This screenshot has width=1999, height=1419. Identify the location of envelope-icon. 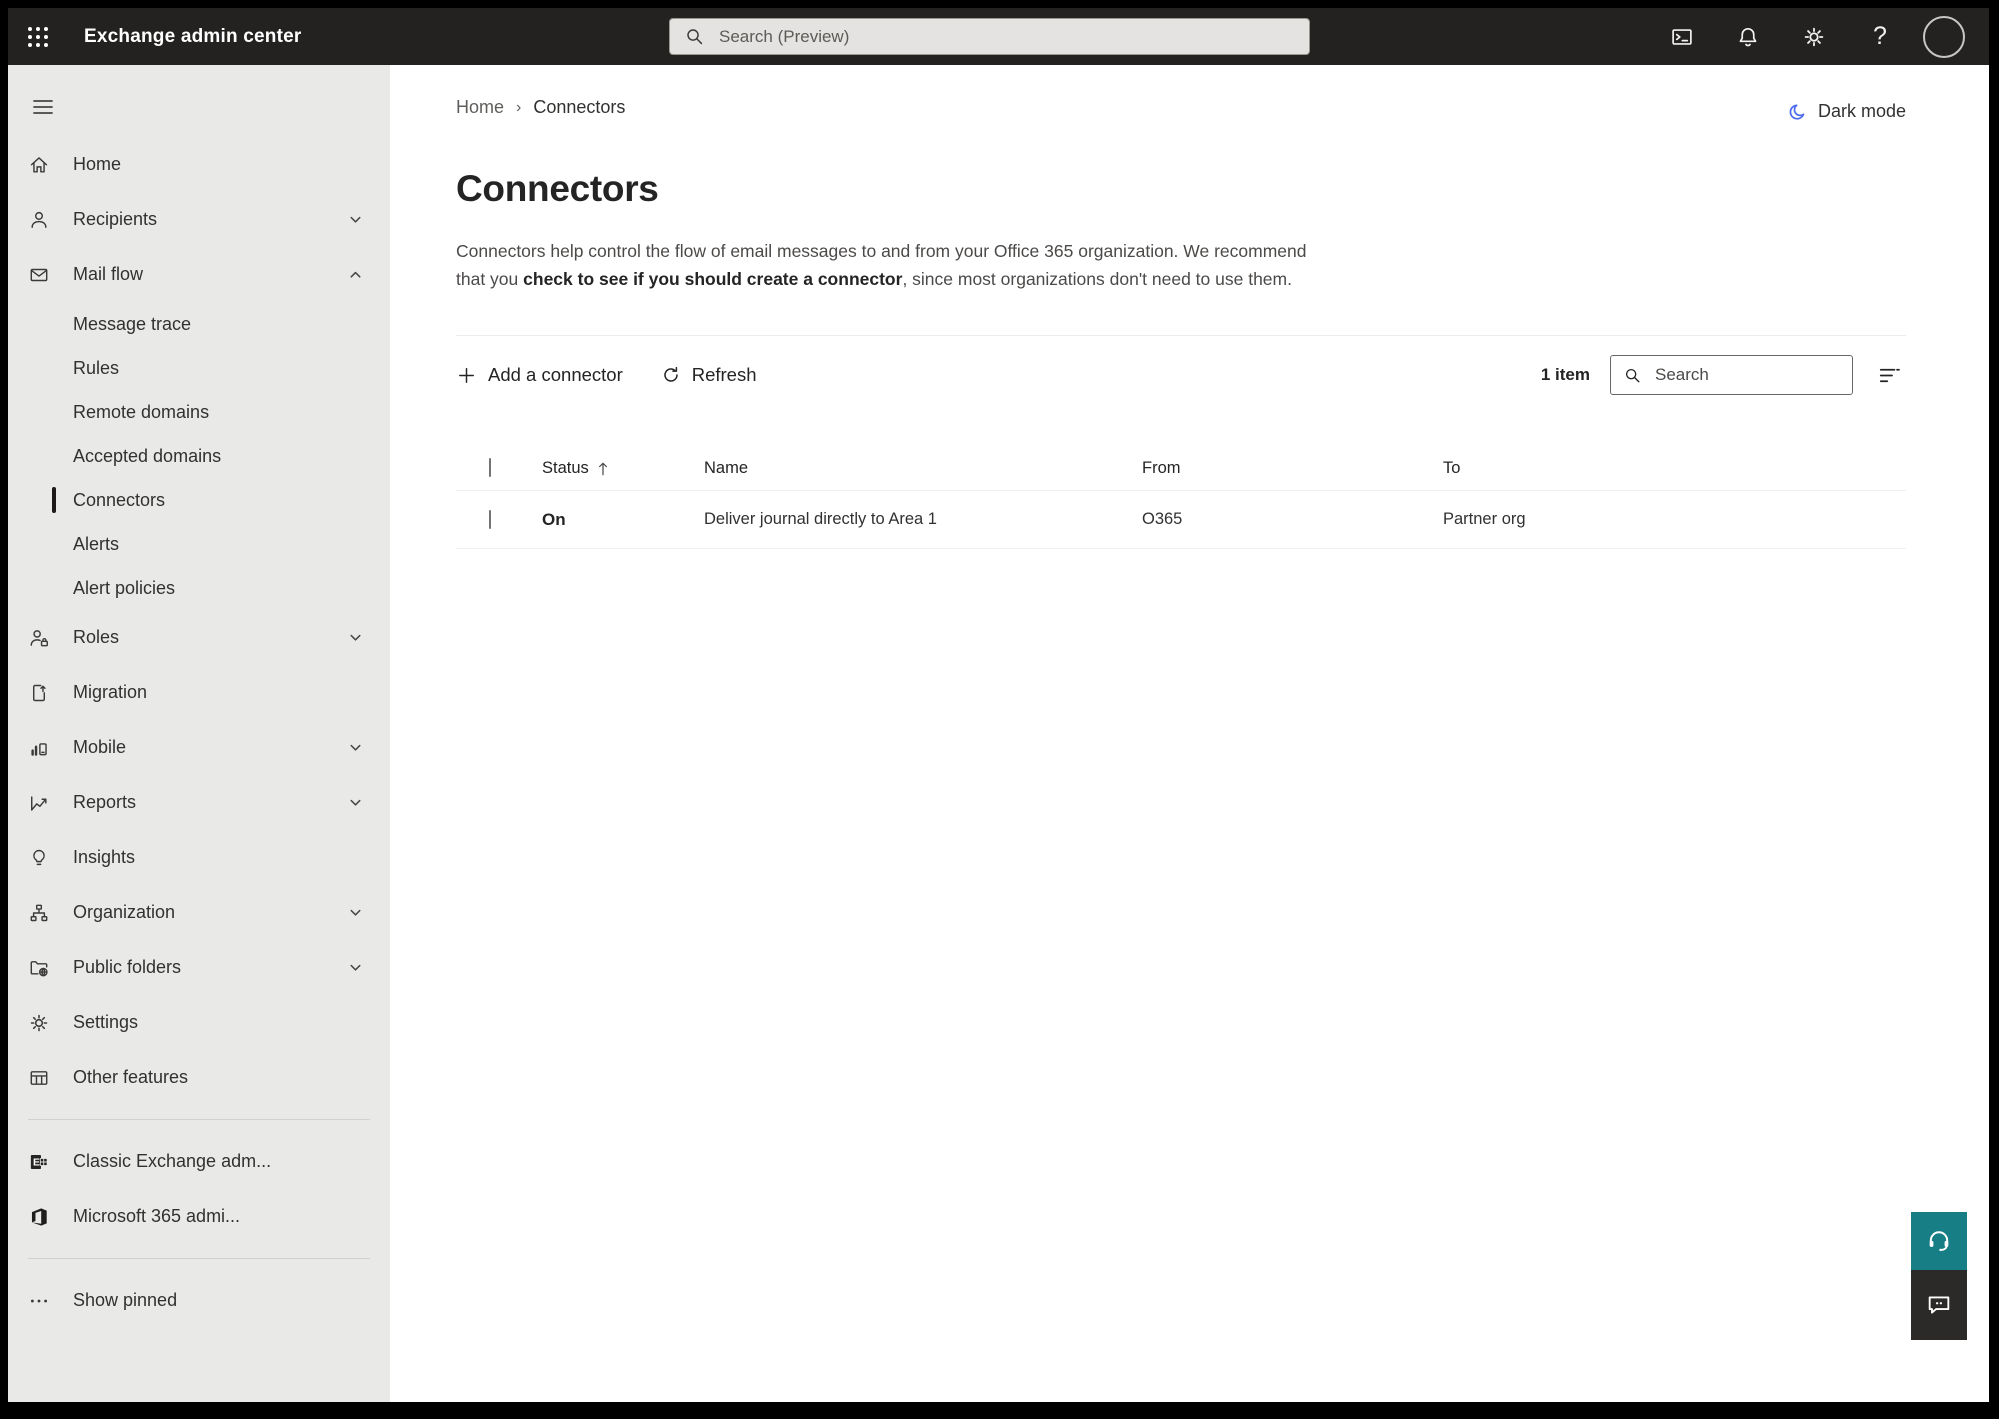
(39, 275).